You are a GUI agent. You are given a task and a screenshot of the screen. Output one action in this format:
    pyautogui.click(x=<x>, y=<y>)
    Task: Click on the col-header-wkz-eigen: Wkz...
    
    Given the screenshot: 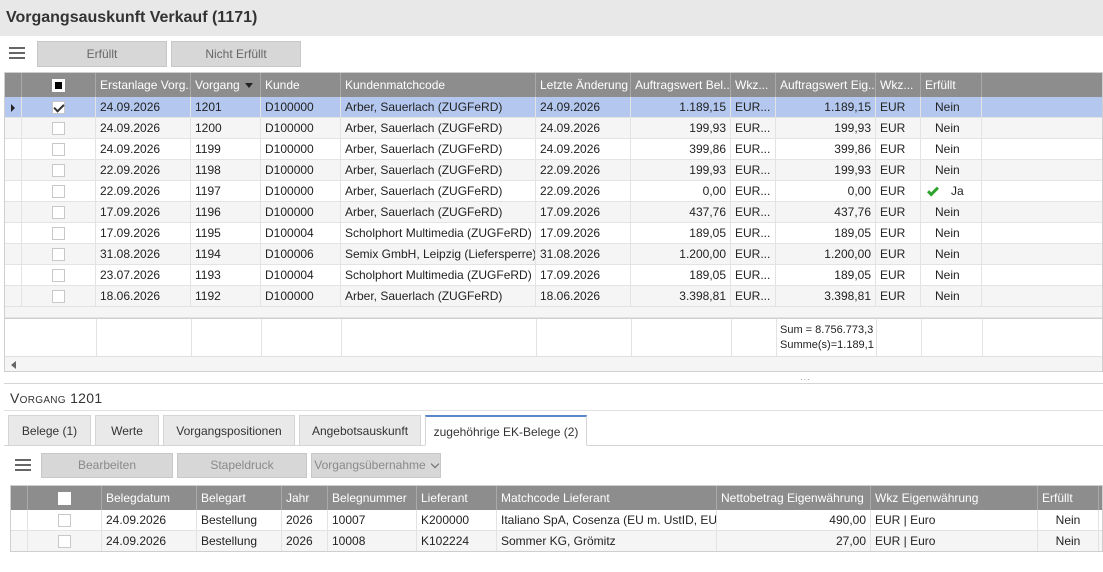 What is the action you would take?
    pyautogui.click(x=898, y=85)
    